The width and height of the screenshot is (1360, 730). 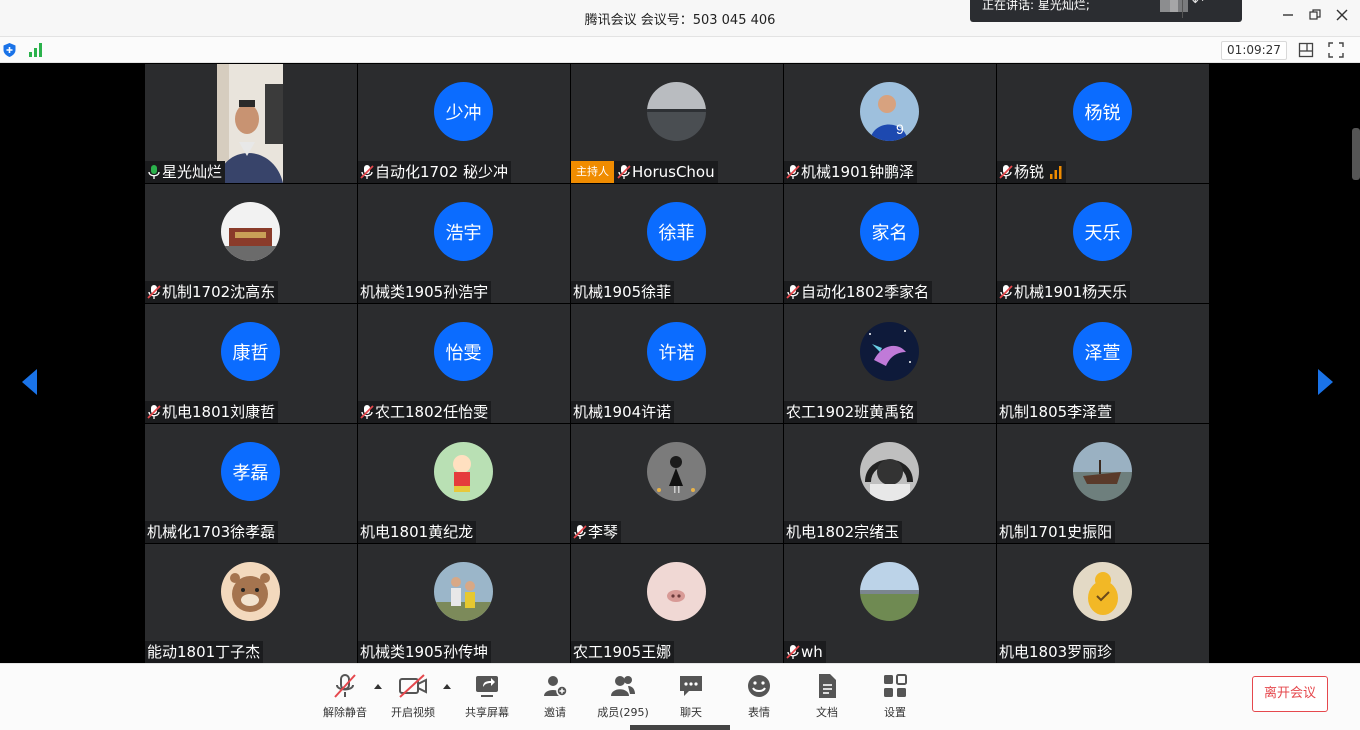 I want to click on members-button: 成员(295), so click(x=623, y=698).